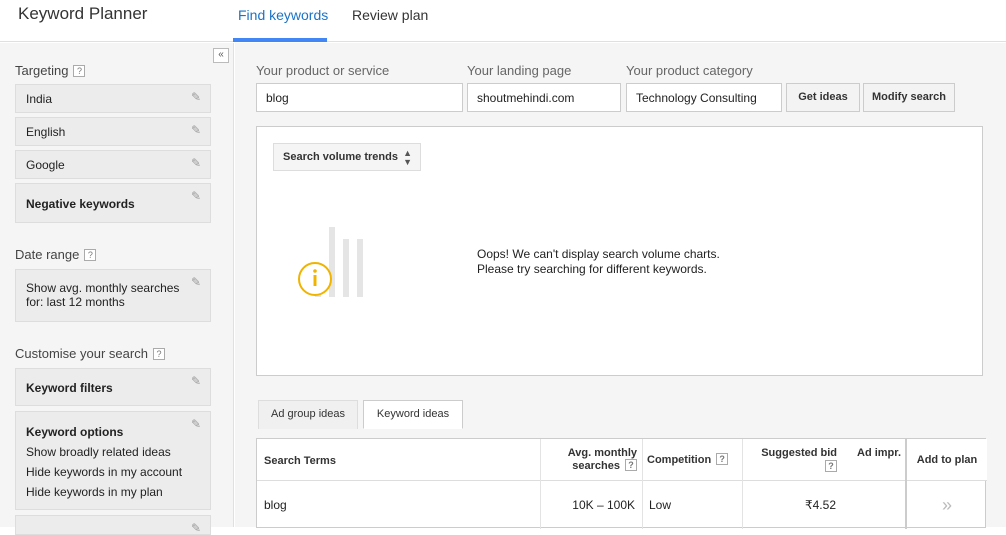 The height and width of the screenshot is (535, 1006). I want to click on language-value: English, so click(46, 132).